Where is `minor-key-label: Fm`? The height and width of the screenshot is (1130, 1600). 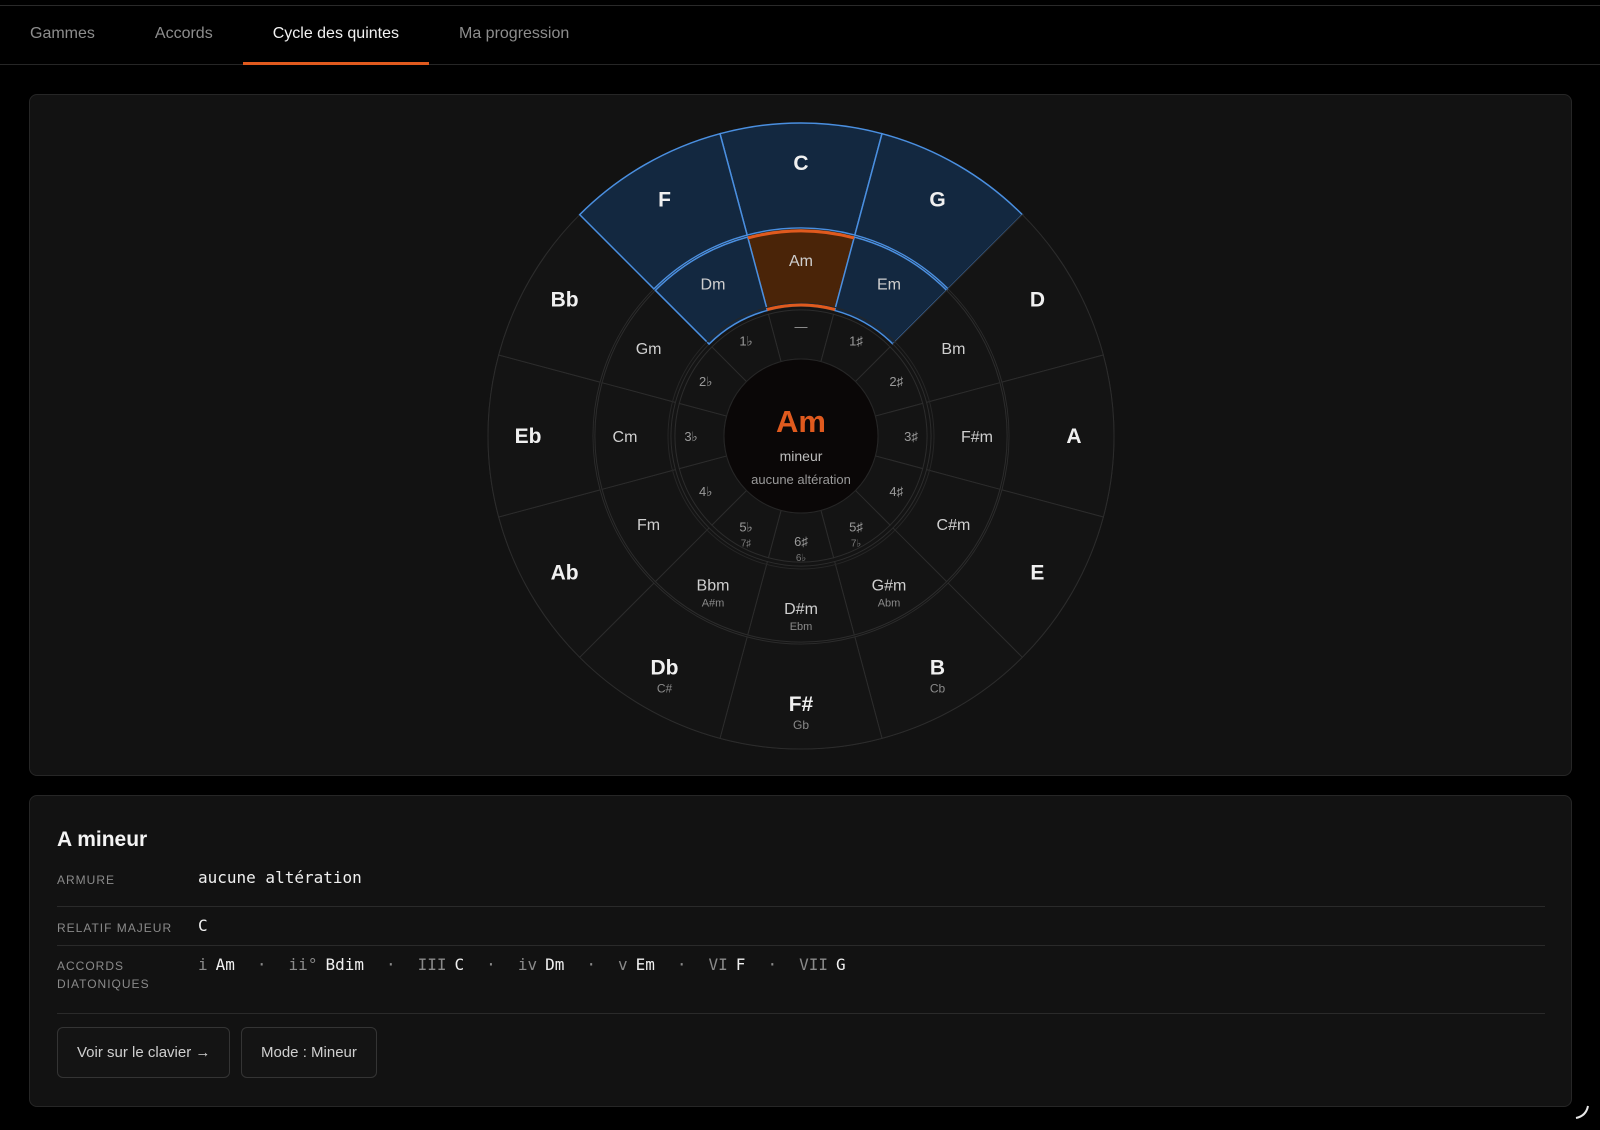
minor-key-label: Fm is located at coordinates (648, 525).